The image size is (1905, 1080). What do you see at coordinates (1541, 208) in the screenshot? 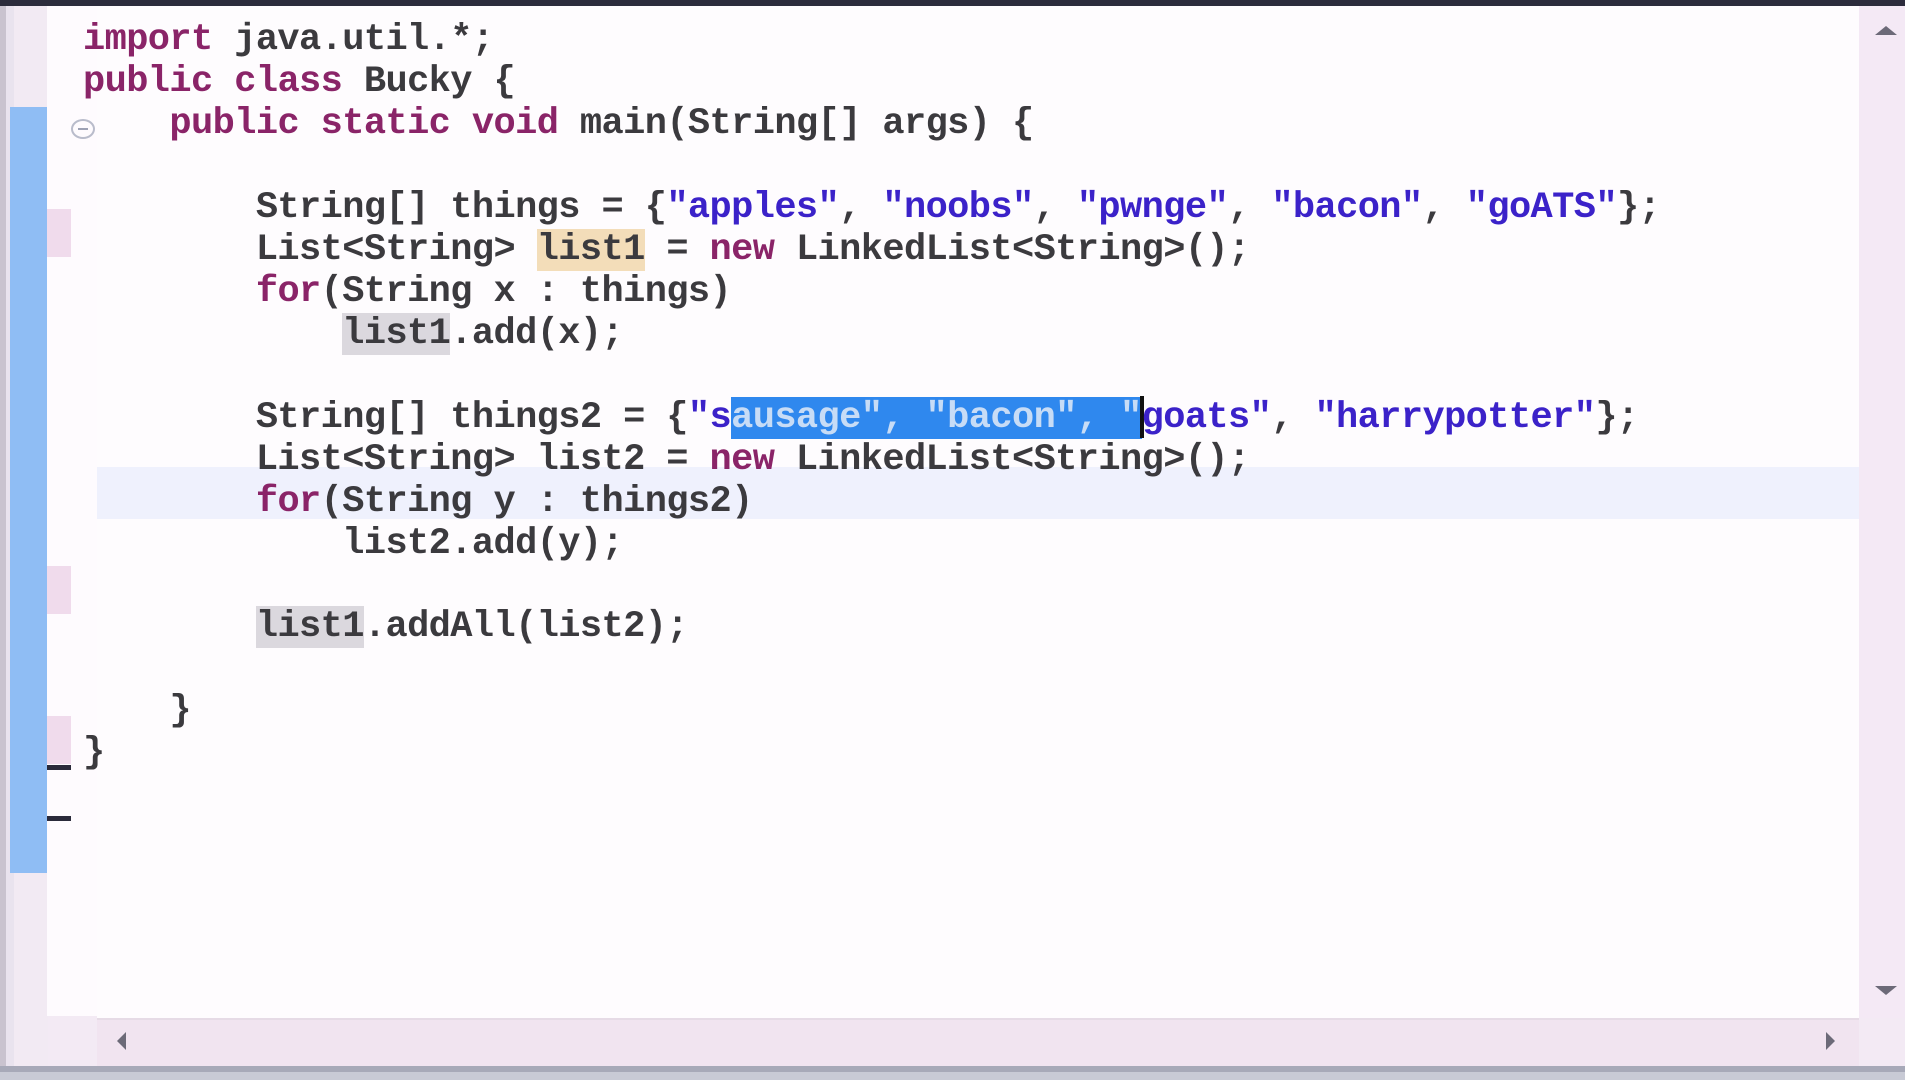
I see `string-literal: "goATS"` at bounding box center [1541, 208].